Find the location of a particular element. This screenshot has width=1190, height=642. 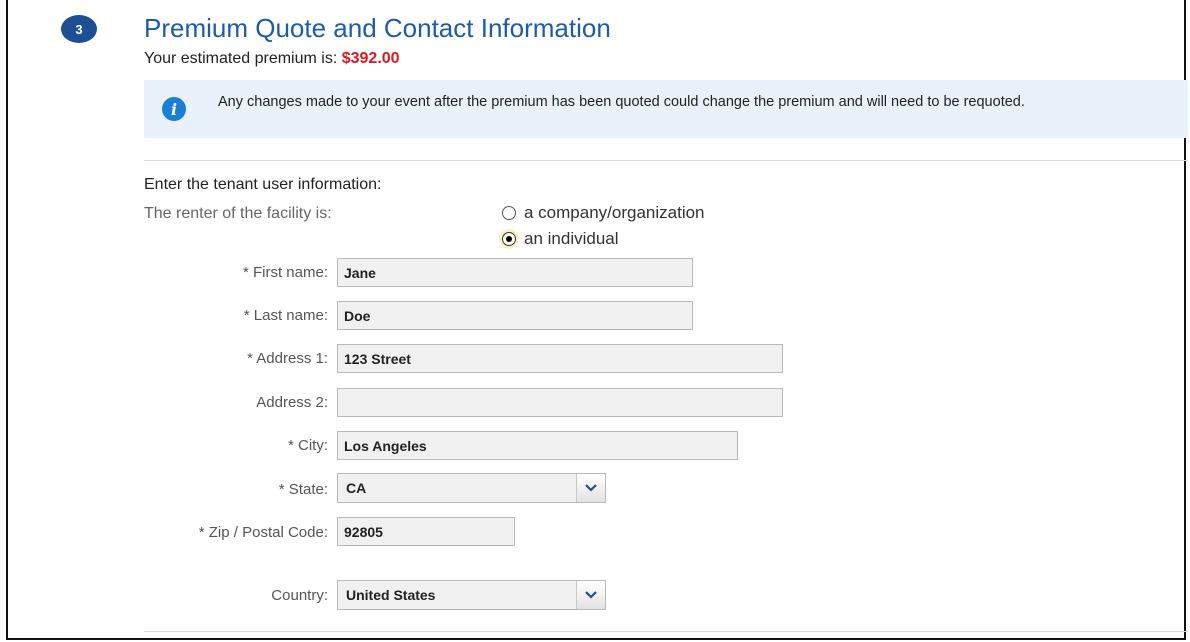

radio-individual-option: an individual is located at coordinates (560, 239).